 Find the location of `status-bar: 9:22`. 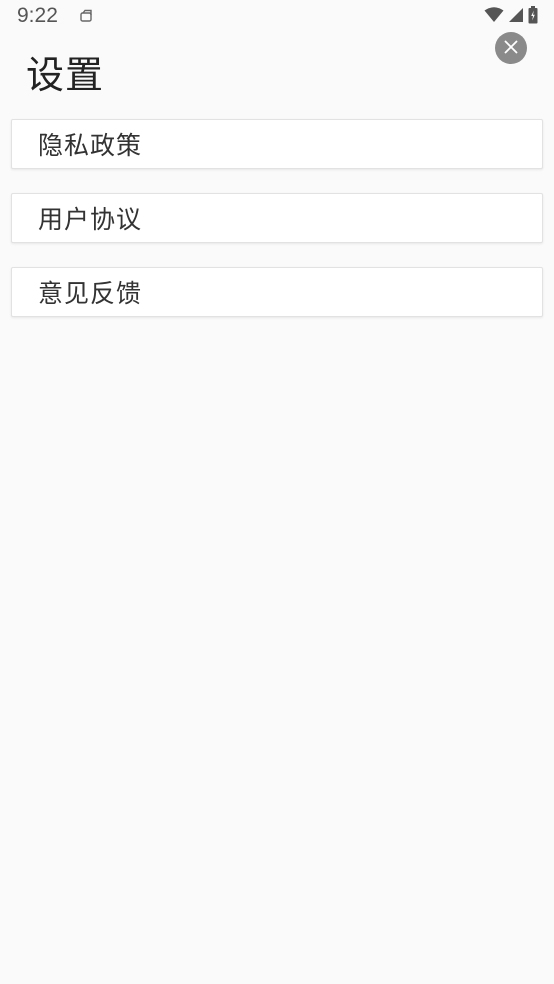

status-bar: 9:22 is located at coordinates (277, 17).